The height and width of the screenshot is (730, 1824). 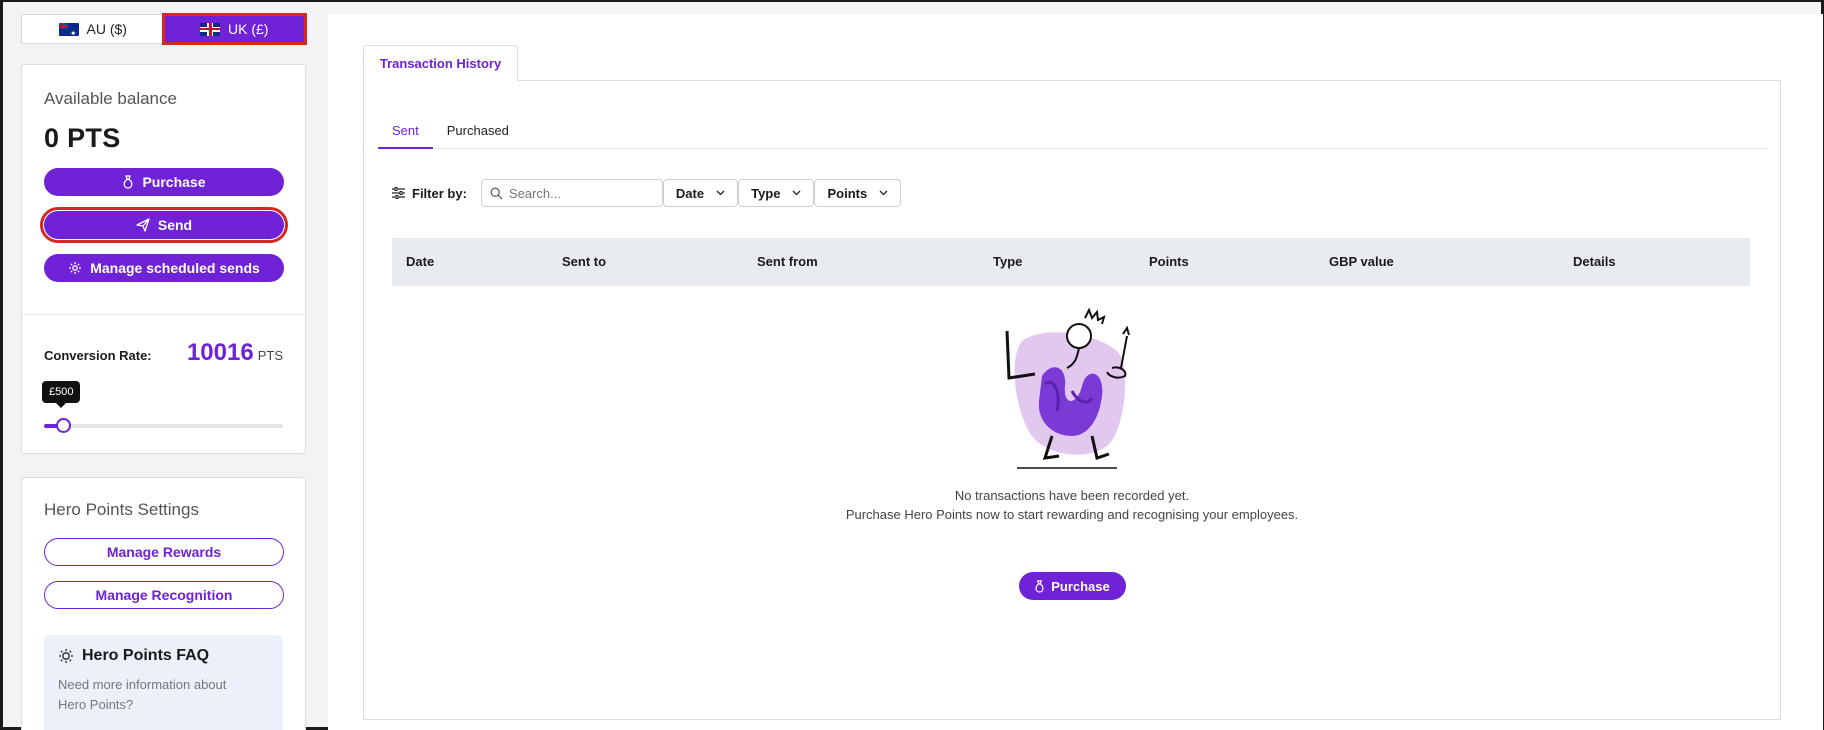 I want to click on manage-rewards-button: Manage Rewards, so click(x=164, y=552).